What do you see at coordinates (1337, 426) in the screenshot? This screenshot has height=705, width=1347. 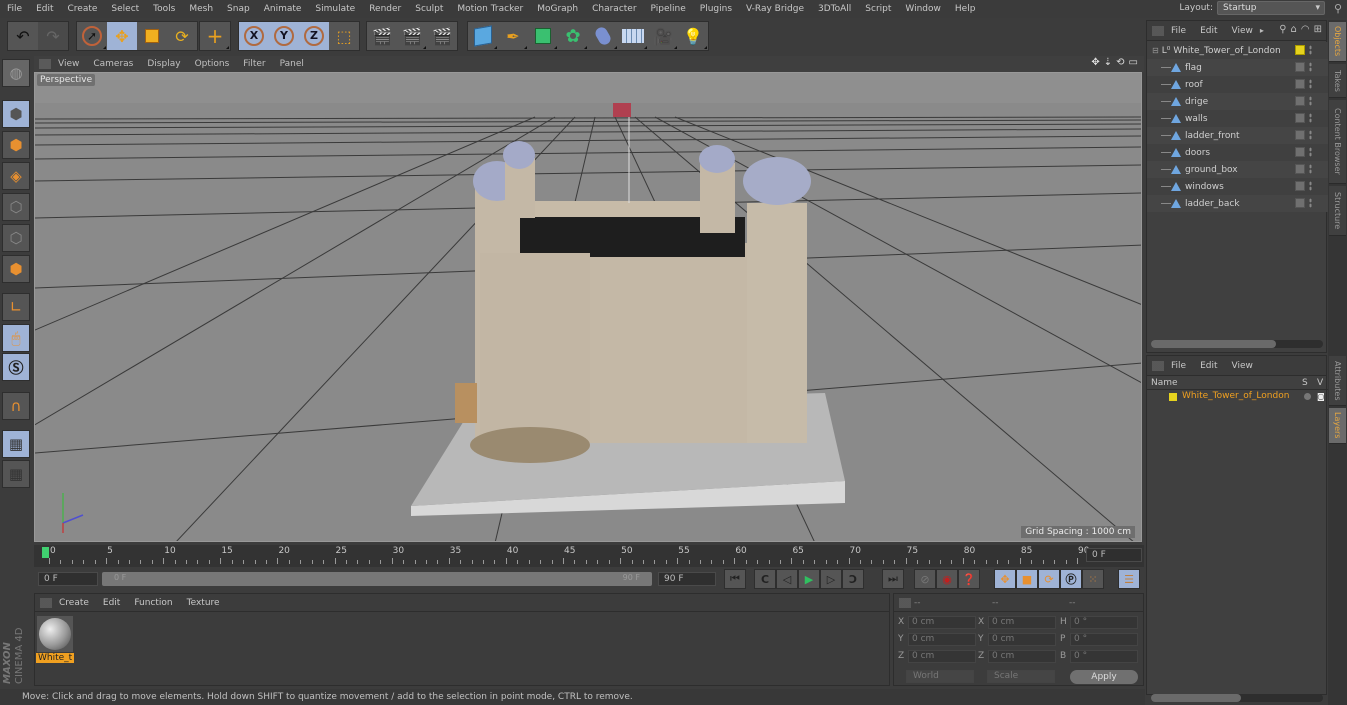 I see `tab-layers: Layers` at bounding box center [1337, 426].